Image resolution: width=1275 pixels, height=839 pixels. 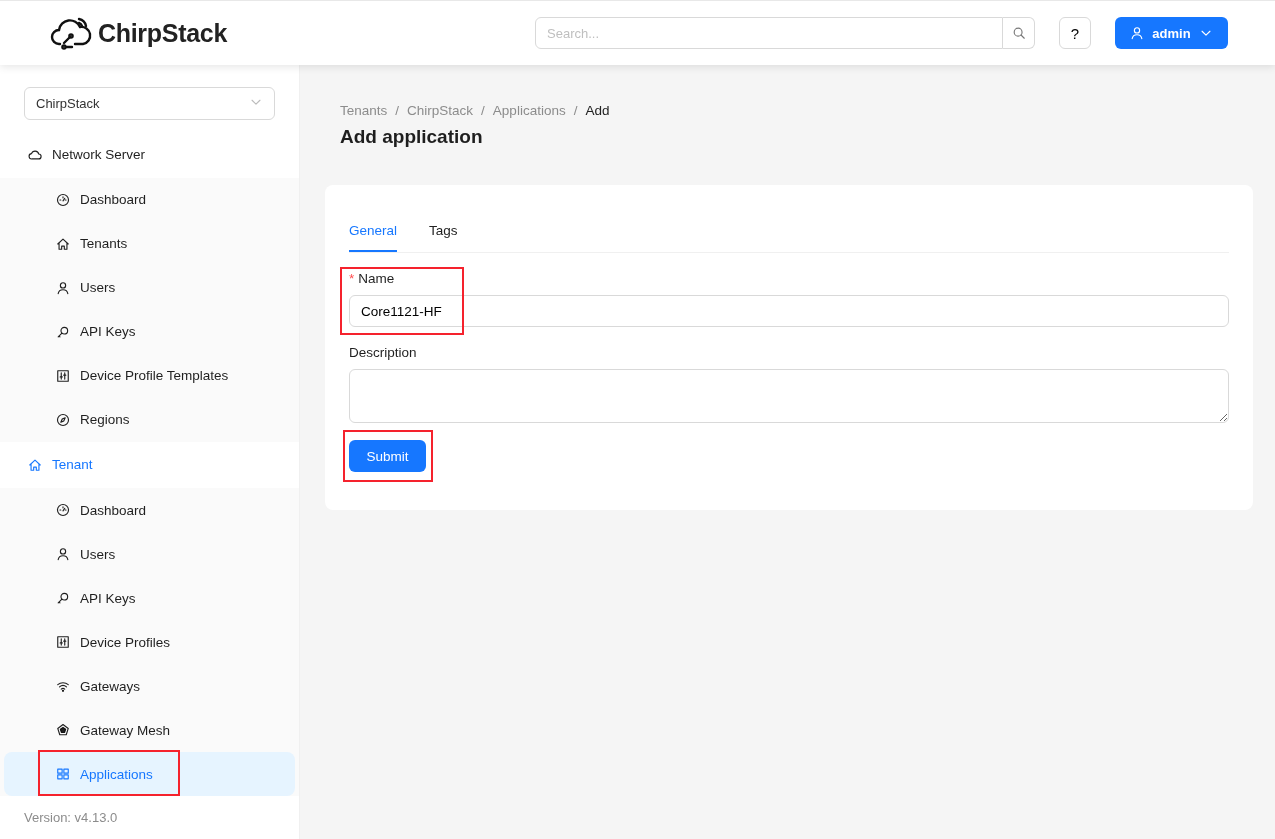 I want to click on grid-icon, so click(x=63, y=774).